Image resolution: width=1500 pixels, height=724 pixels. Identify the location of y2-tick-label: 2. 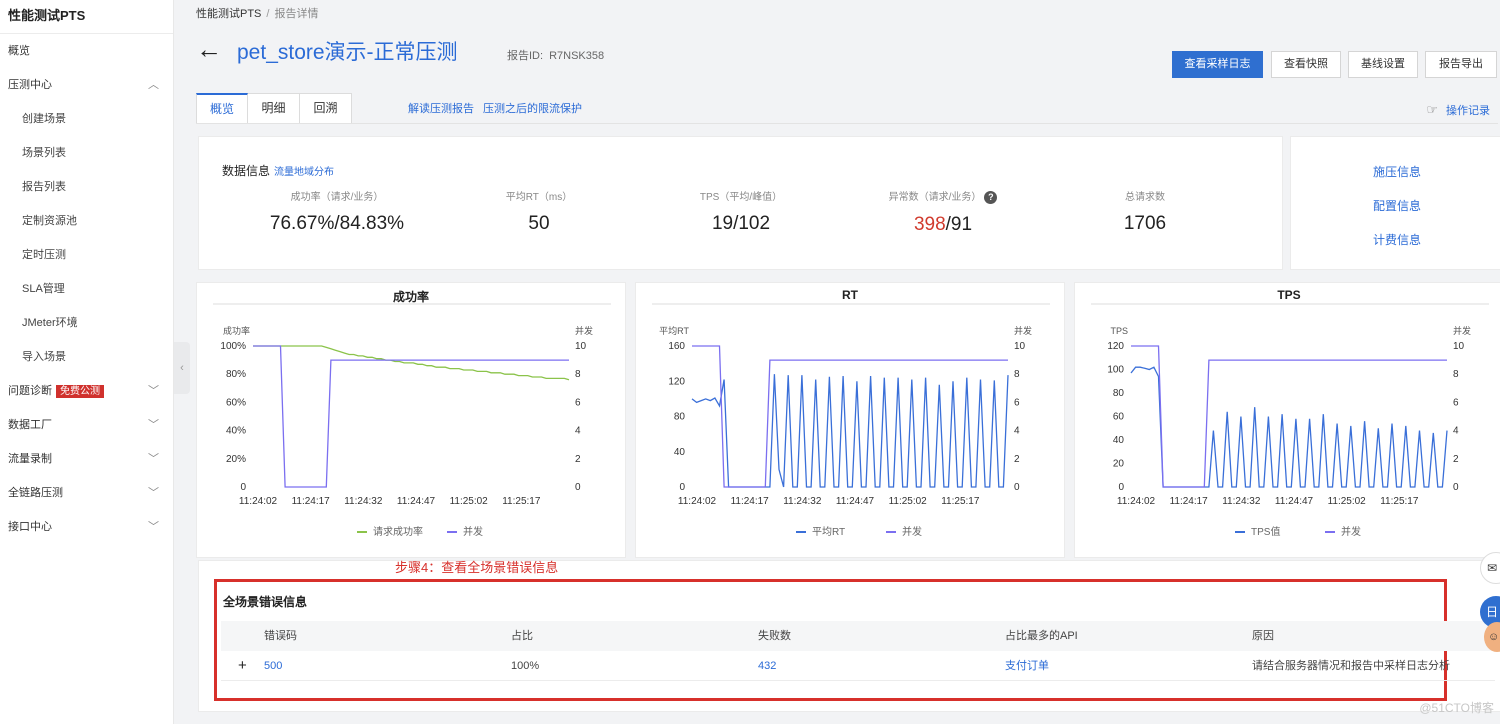
(1456, 459).